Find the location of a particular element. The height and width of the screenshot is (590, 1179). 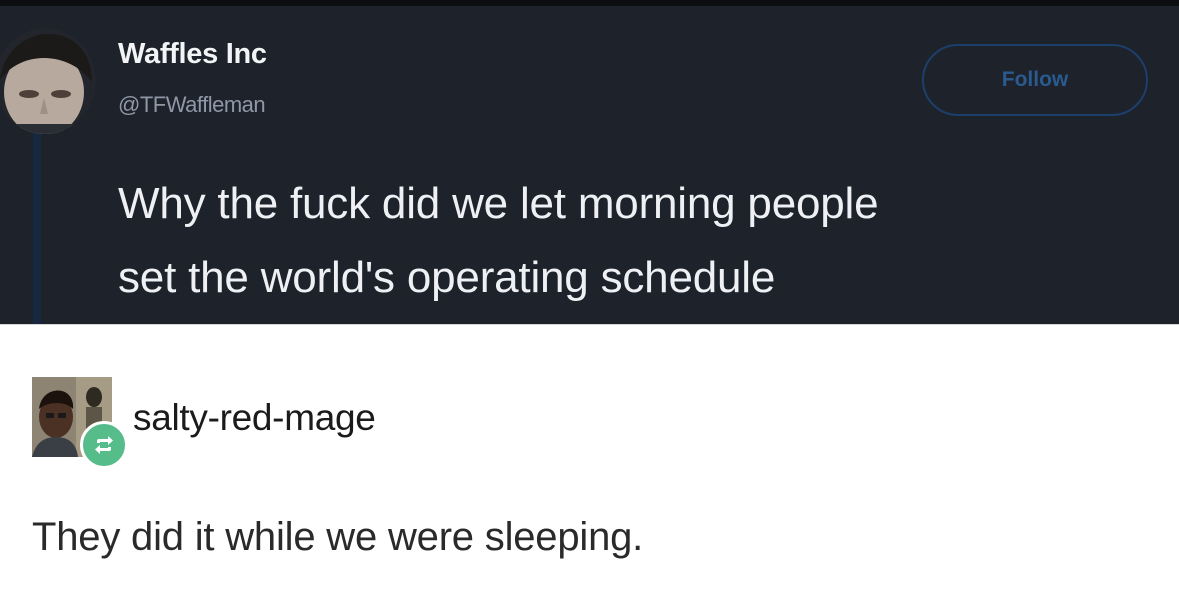

reblog-text: They did it while we were sleeping. is located at coordinates (338, 537).